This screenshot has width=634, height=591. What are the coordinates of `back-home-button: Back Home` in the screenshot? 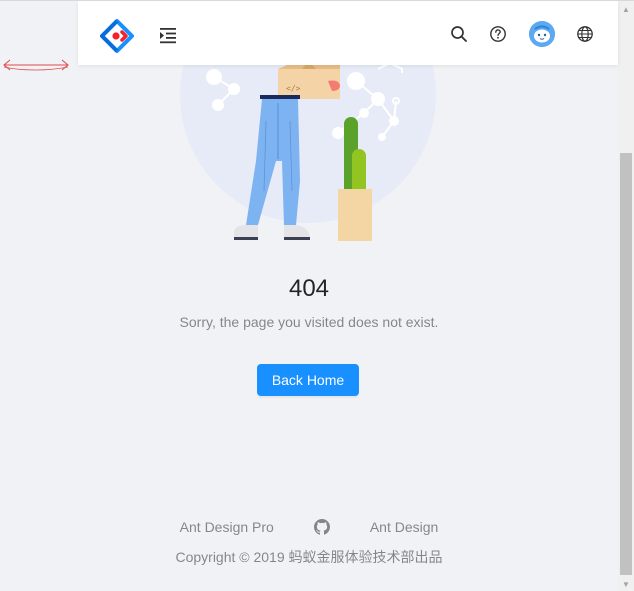 It's located at (308, 380).